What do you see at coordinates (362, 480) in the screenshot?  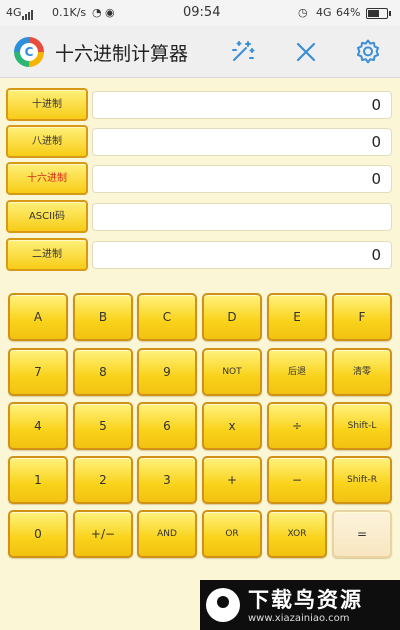 I see `key-shift-right: Shift-R` at bounding box center [362, 480].